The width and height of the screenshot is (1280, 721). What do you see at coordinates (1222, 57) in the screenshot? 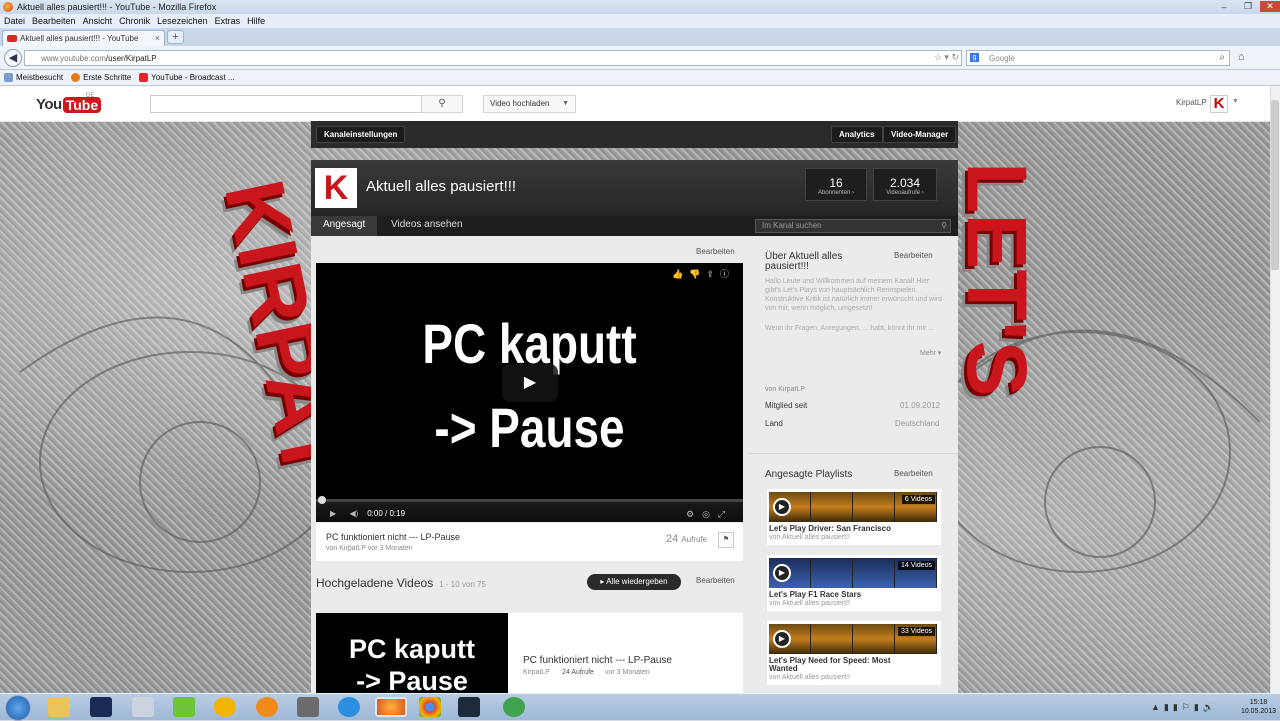
I see `search-go-icon: ⌕` at bounding box center [1222, 57].